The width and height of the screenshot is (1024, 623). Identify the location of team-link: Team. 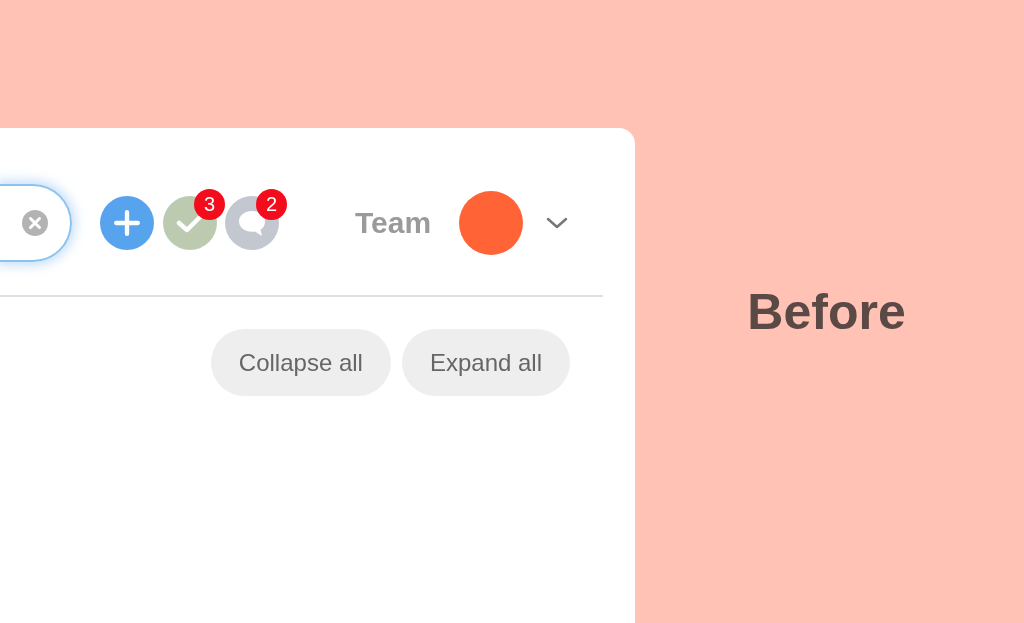
(393, 223).